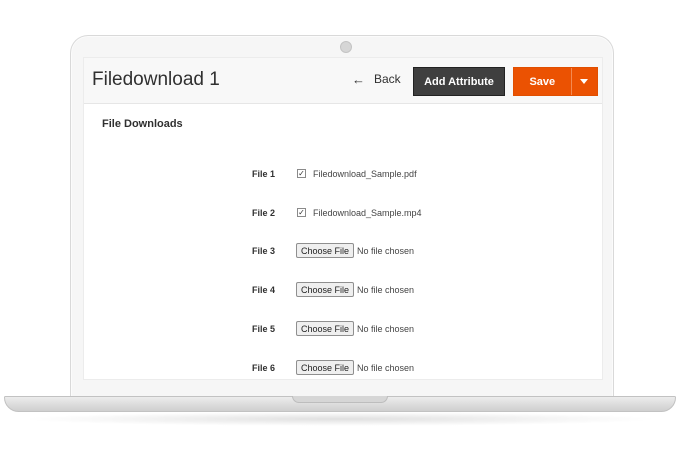  Describe the element at coordinates (263, 251) in the screenshot. I see `file-label: File 3` at that location.